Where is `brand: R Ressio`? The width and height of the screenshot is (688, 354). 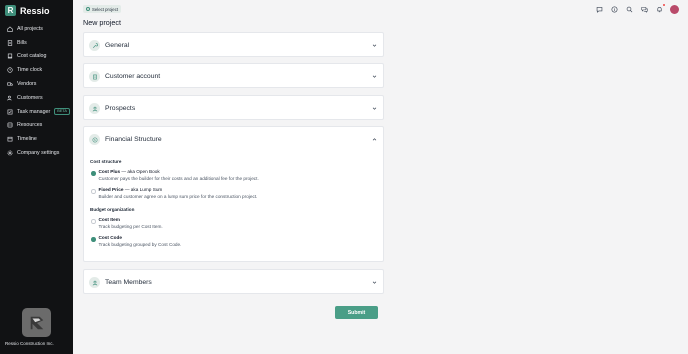
brand: R Ressio is located at coordinates (27, 10).